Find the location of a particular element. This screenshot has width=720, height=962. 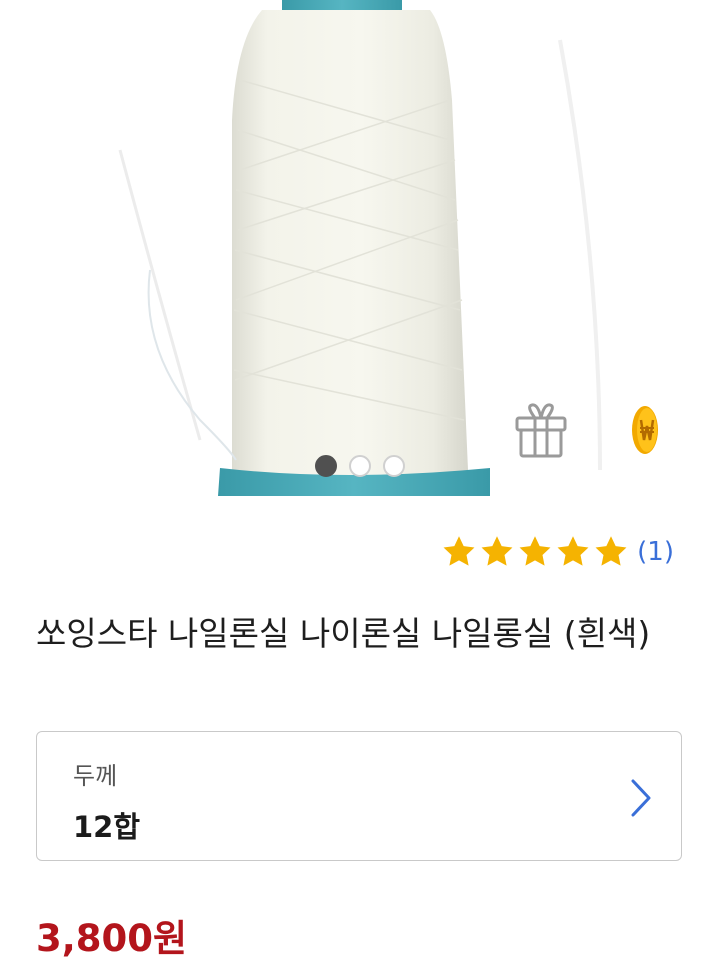

carousel-indicator is located at coordinates (360, 466).